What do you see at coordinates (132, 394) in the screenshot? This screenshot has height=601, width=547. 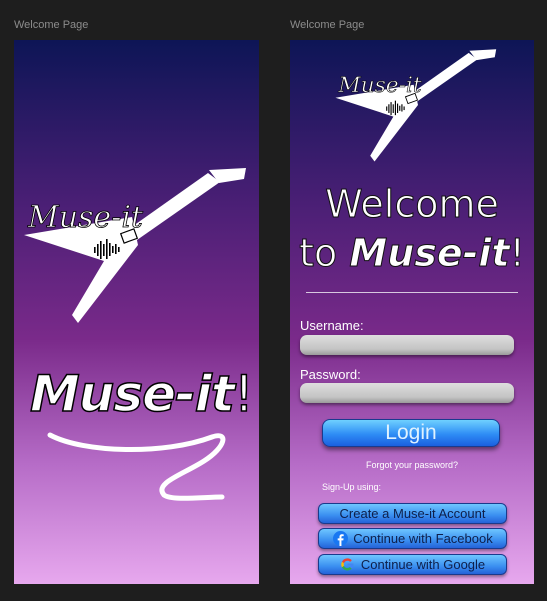 I see `splash-title-brand: Muse-it` at bounding box center [132, 394].